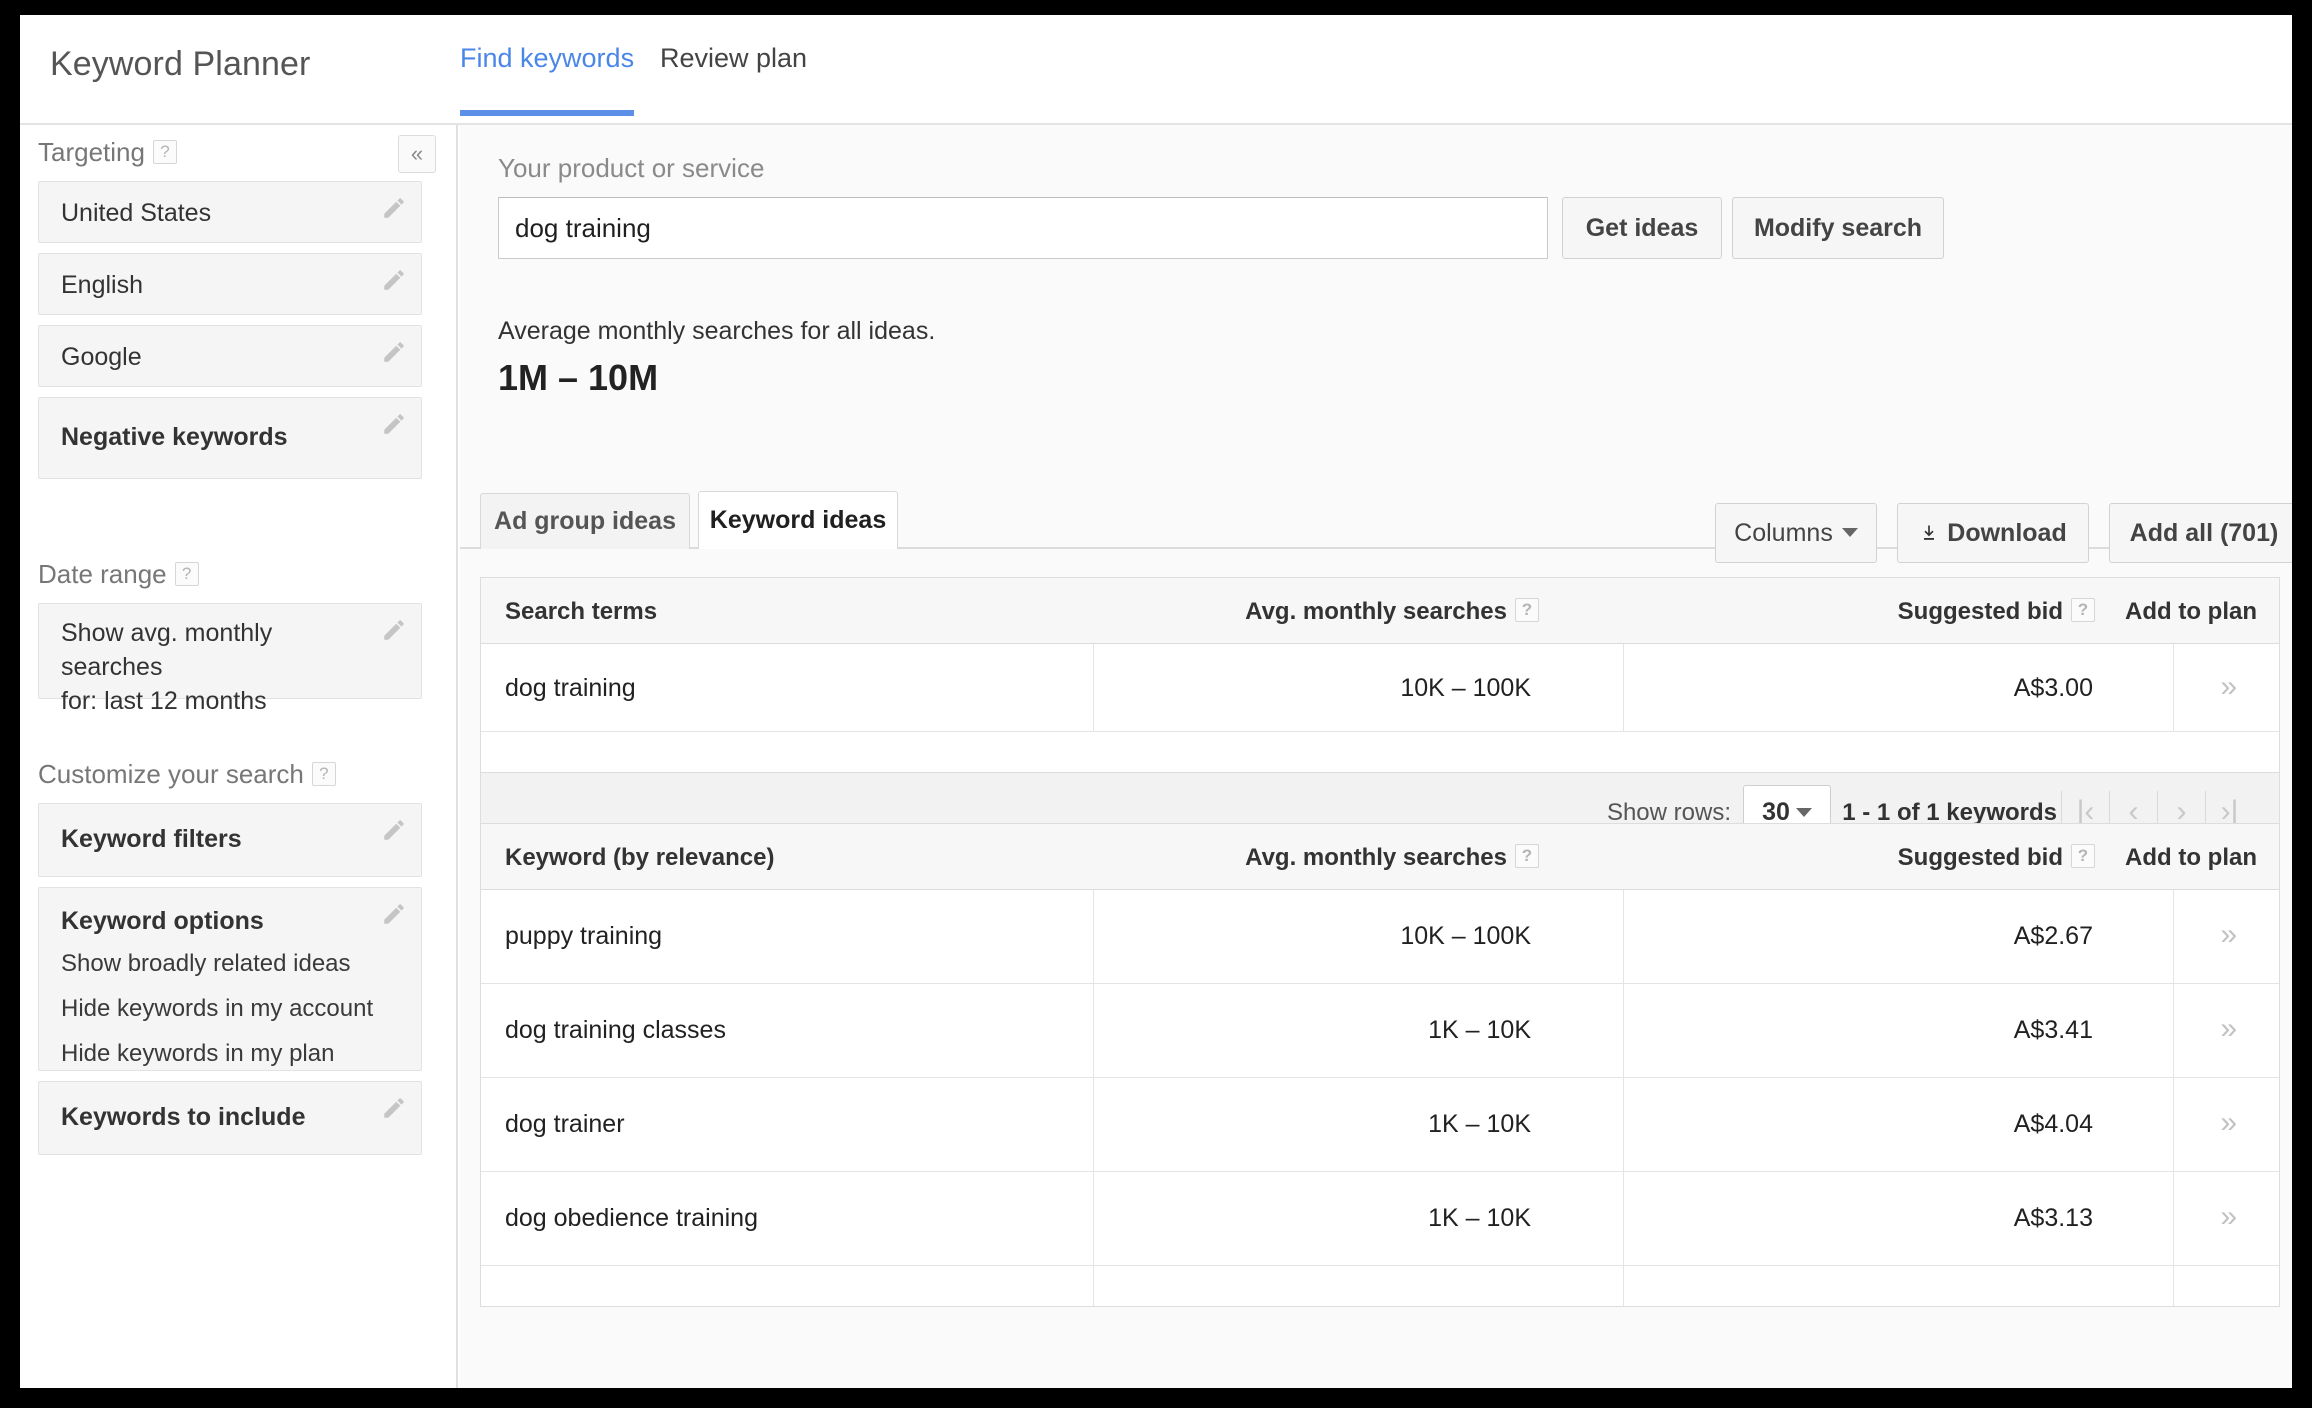 The height and width of the screenshot is (1408, 2312). I want to click on sidebar-item-label: United States, so click(136, 213).